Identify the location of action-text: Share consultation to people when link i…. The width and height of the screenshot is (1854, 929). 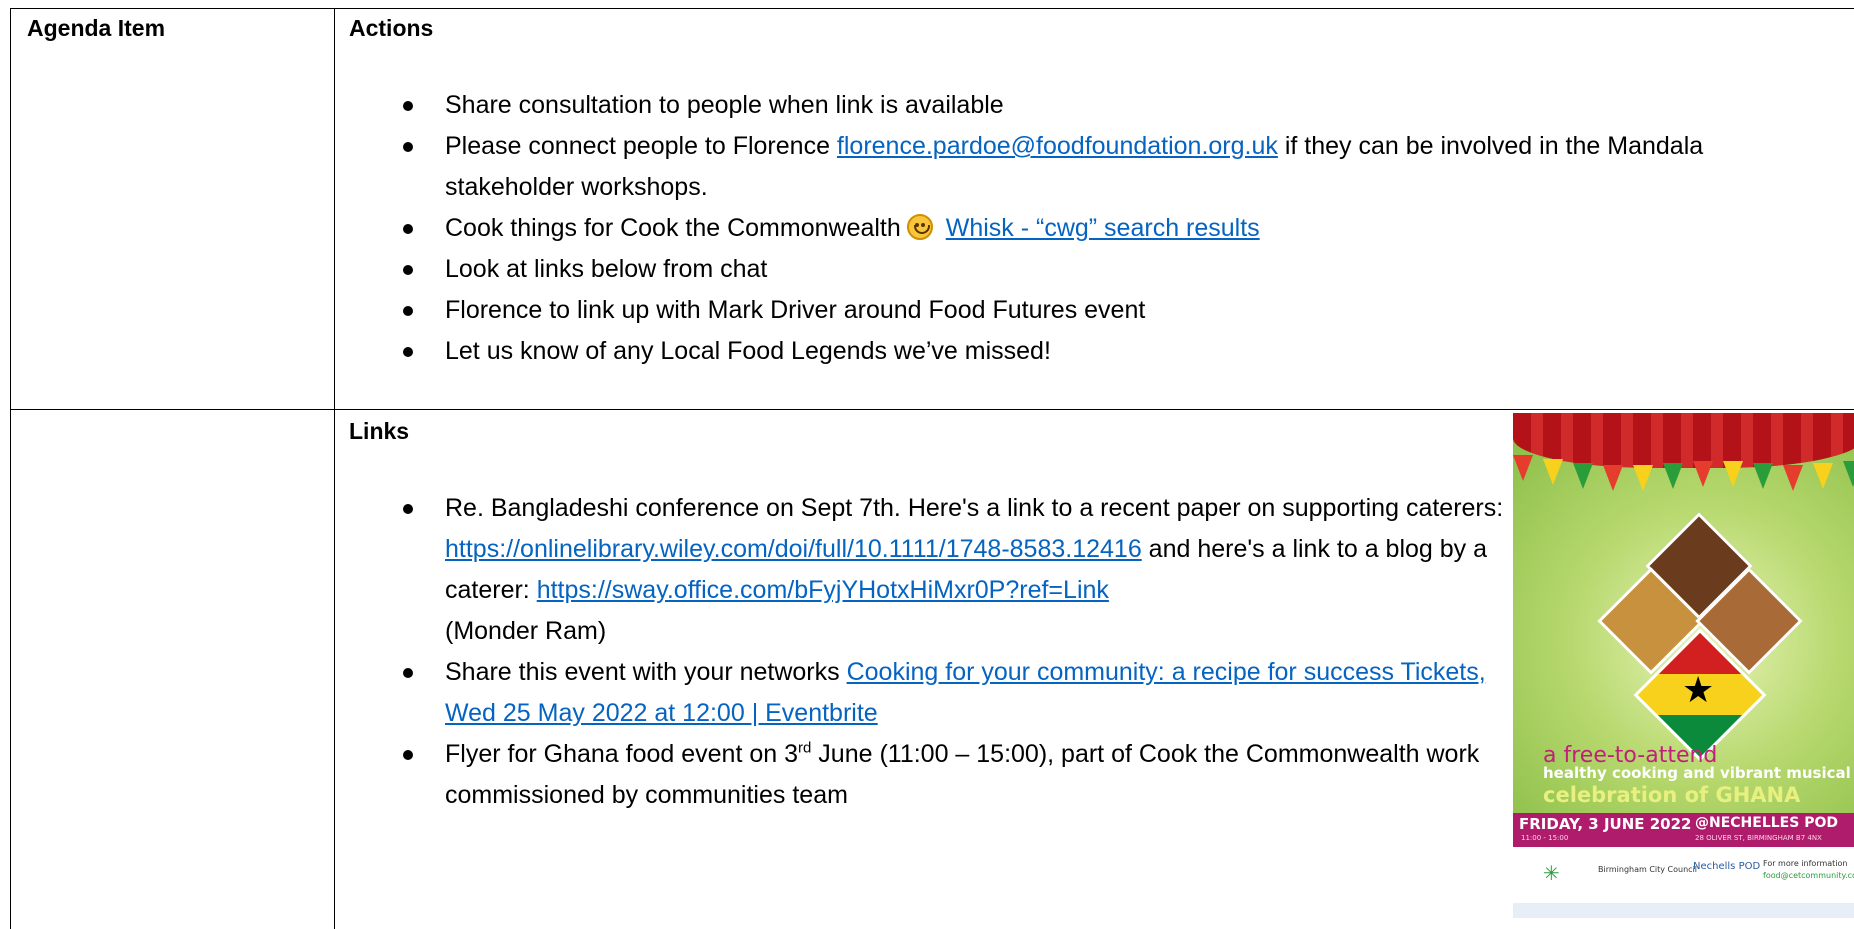
(724, 105).